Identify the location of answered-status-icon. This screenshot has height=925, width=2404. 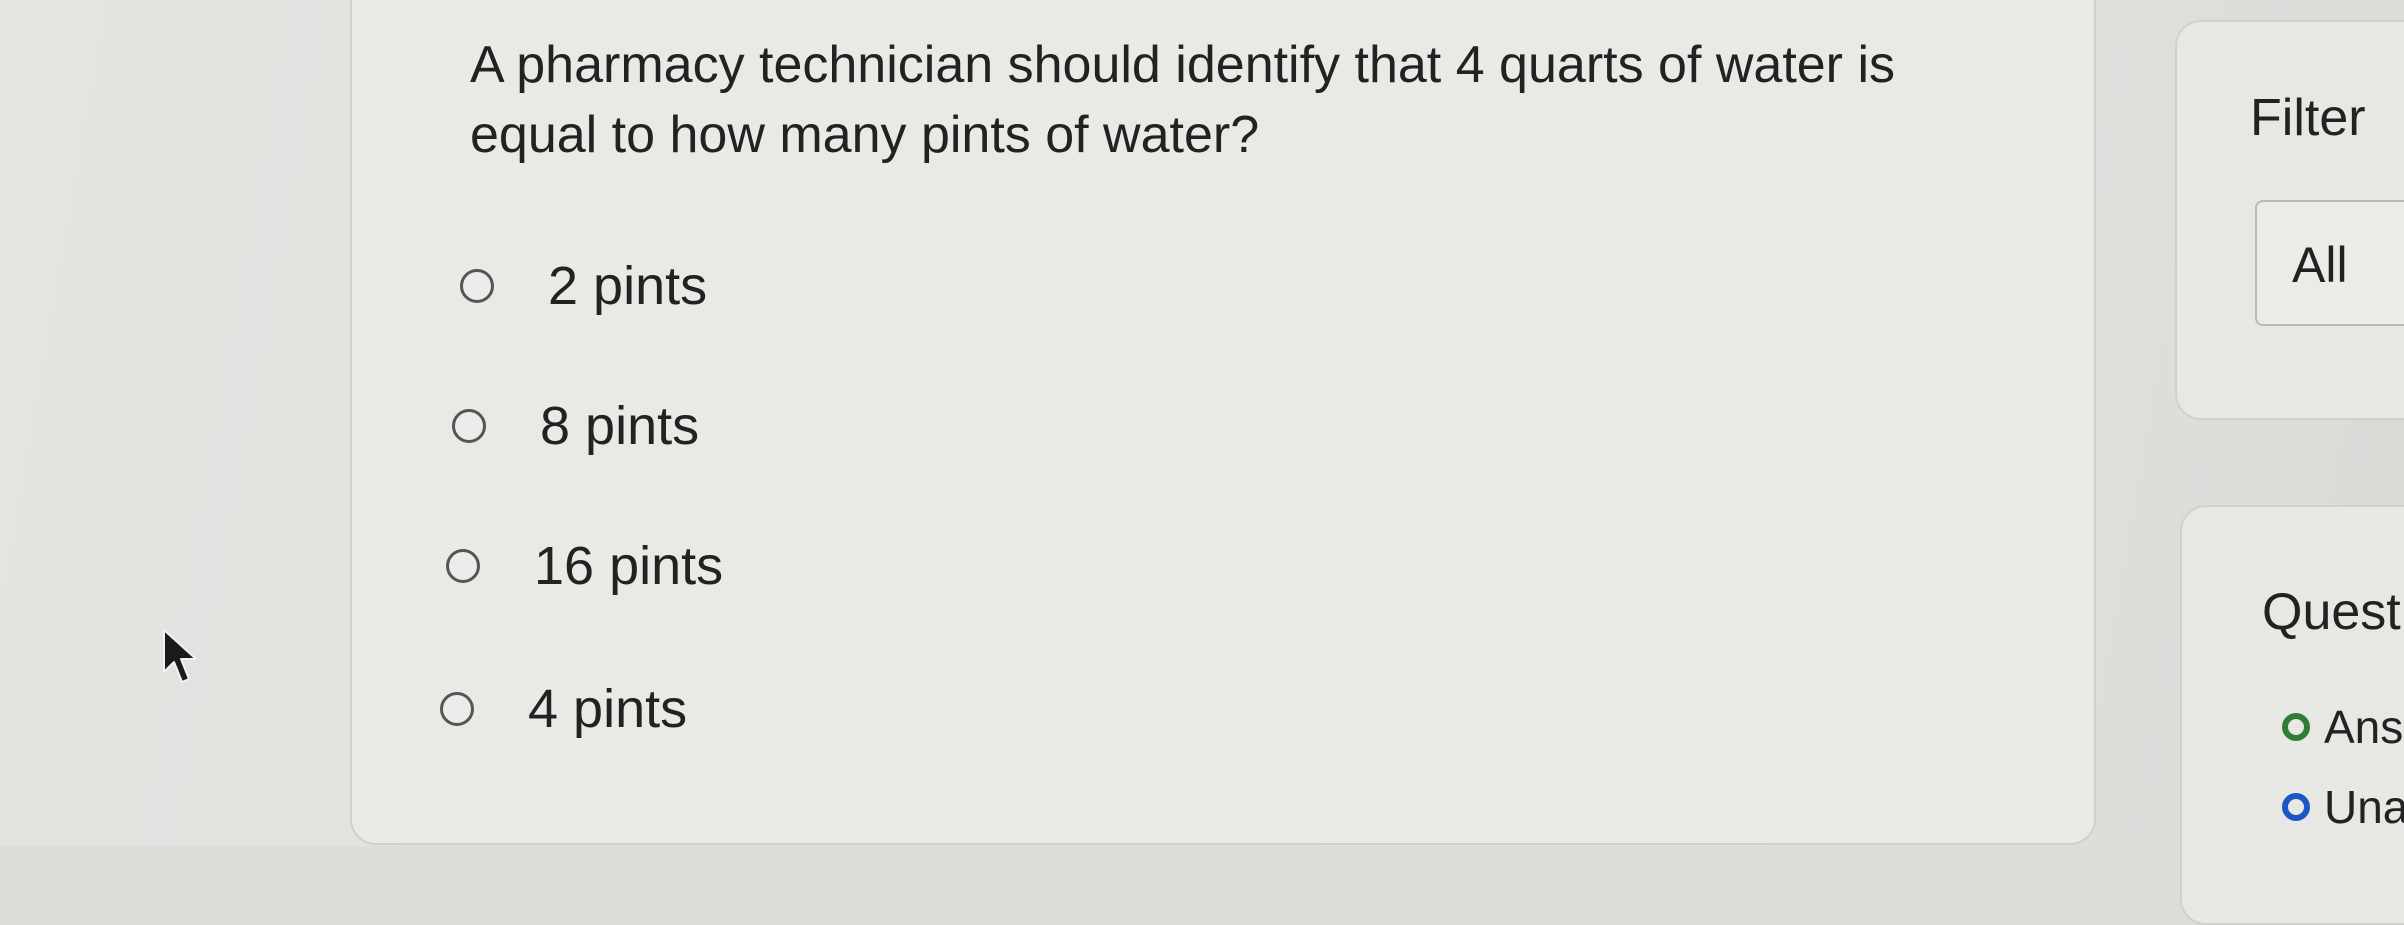
(2296, 727).